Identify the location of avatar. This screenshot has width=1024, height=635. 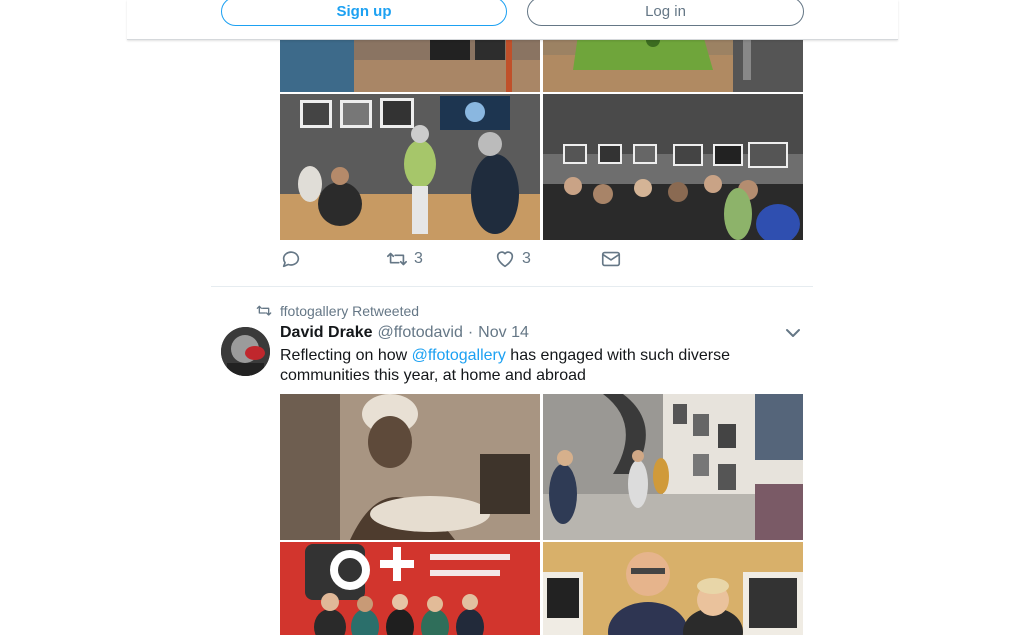
(245, 351).